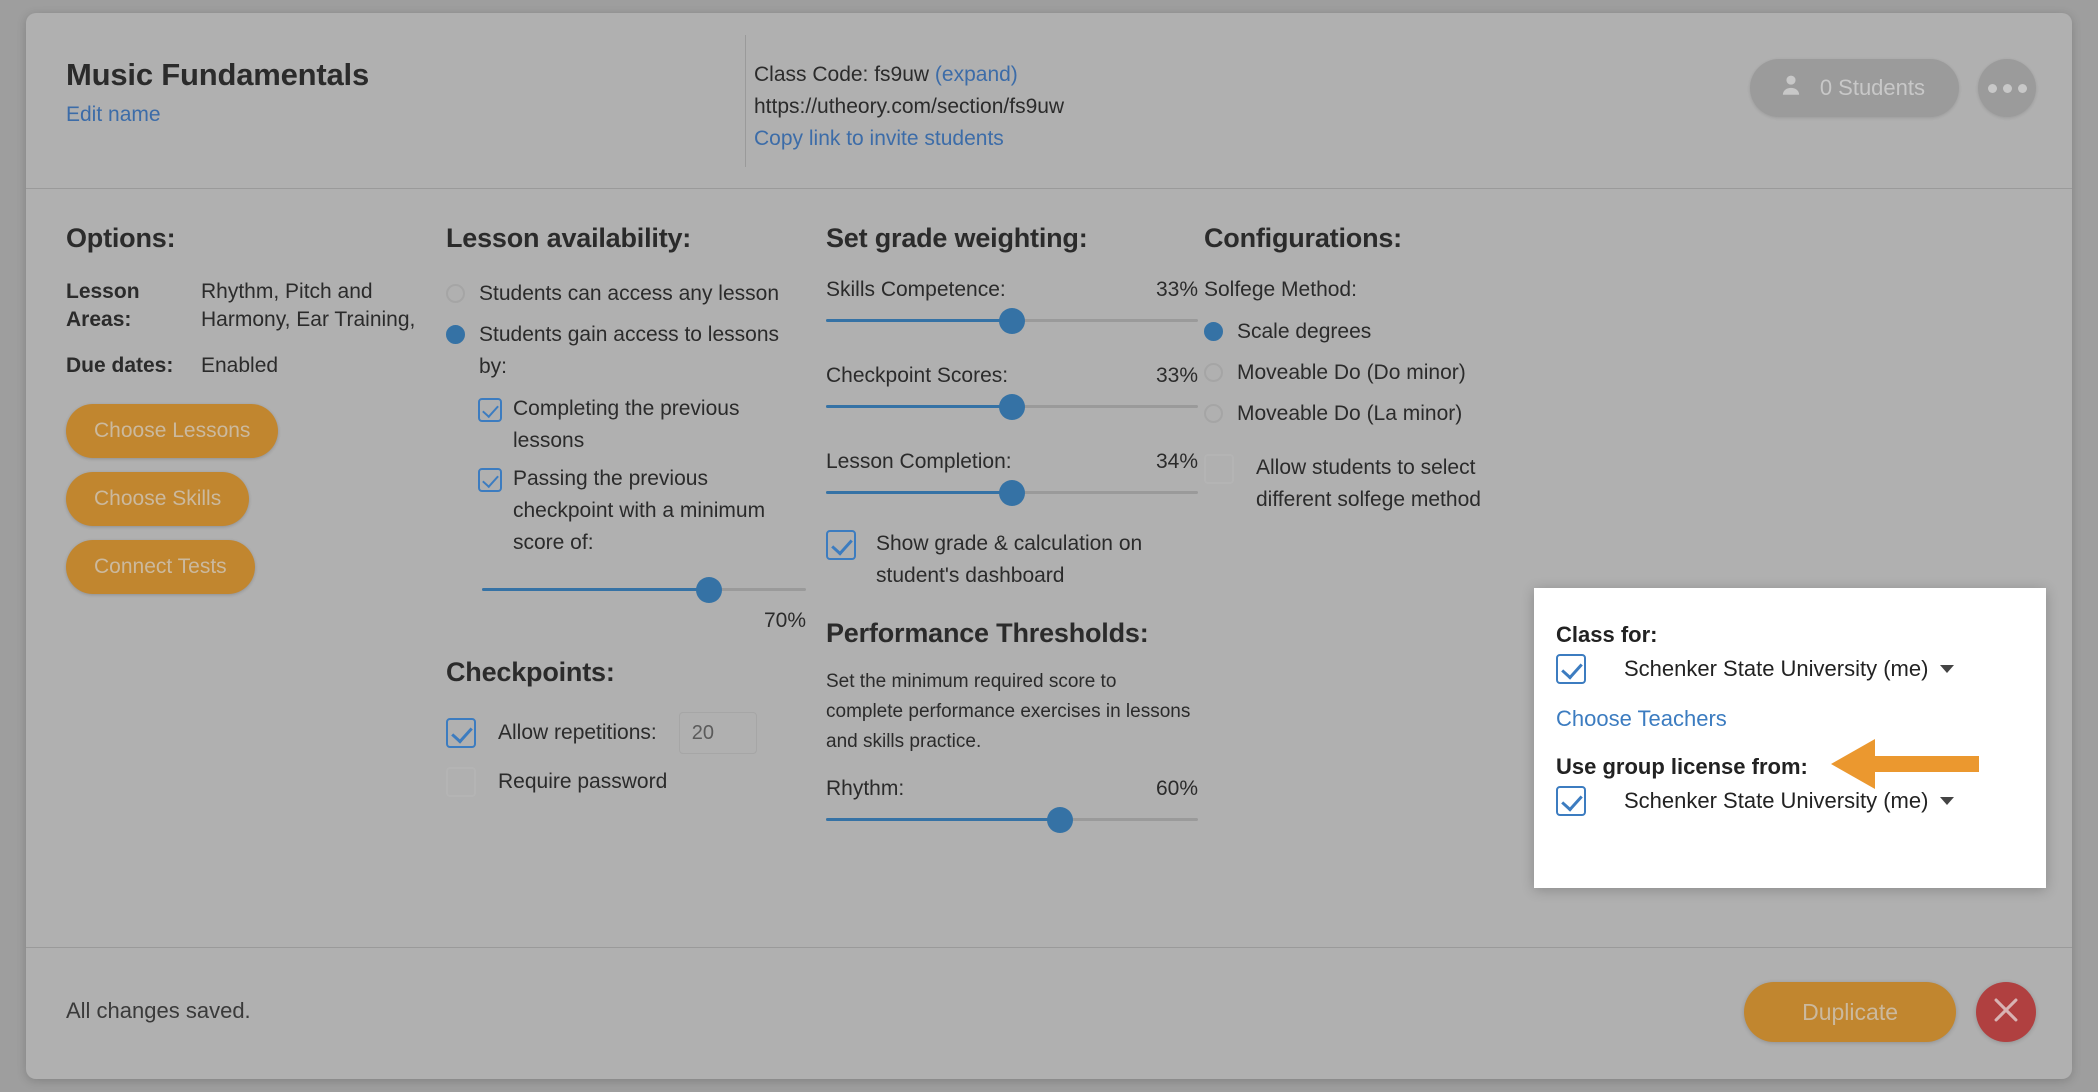  Describe the element at coordinates (909, 106) in the screenshot. I see `class-url: https://utheory.com/section/fs9uw` at that location.